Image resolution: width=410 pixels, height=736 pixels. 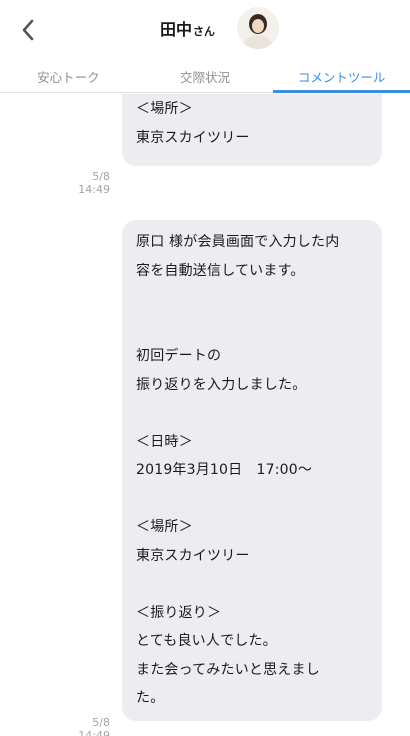 I want to click on message-line: ＜振り返り＞, so click(x=179, y=612).